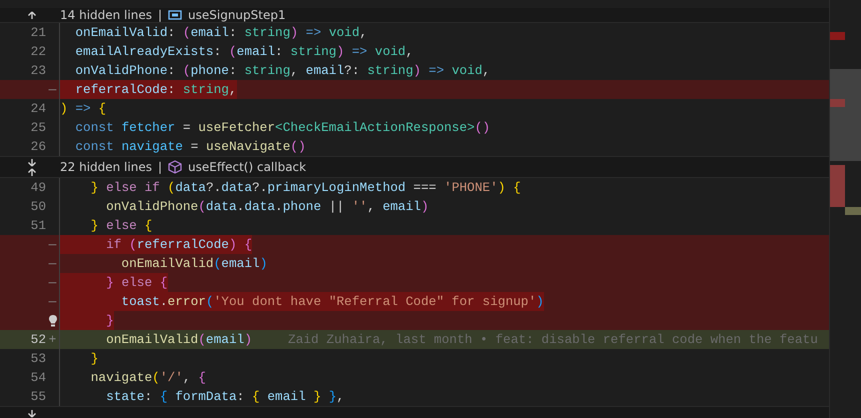  What do you see at coordinates (38, 207) in the screenshot?
I see `line-number: 50` at bounding box center [38, 207].